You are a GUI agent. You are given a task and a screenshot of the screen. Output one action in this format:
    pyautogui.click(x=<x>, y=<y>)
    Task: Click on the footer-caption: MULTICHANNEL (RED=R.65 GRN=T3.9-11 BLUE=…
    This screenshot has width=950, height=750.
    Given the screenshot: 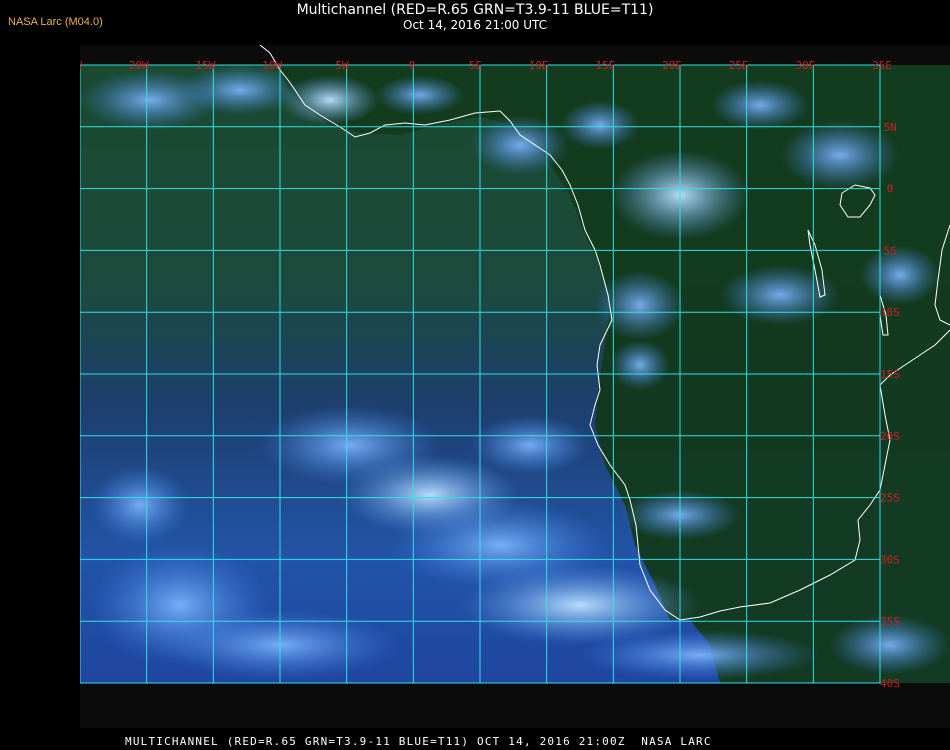 What is the action you would take?
    pyautogui.click(x=418, y=741)
    